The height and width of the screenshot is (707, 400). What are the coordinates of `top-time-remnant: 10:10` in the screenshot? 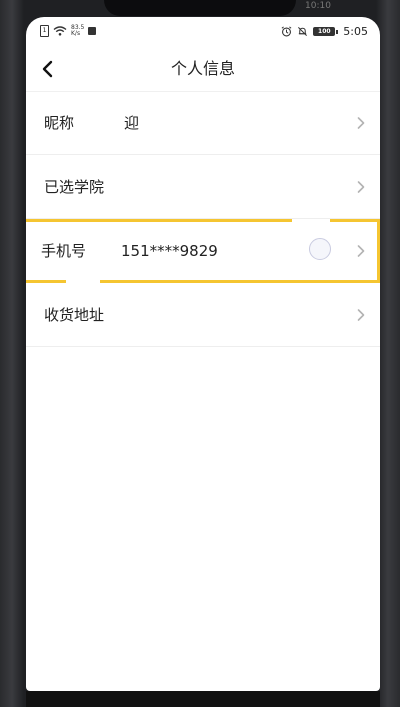 It's located at (318, 6).